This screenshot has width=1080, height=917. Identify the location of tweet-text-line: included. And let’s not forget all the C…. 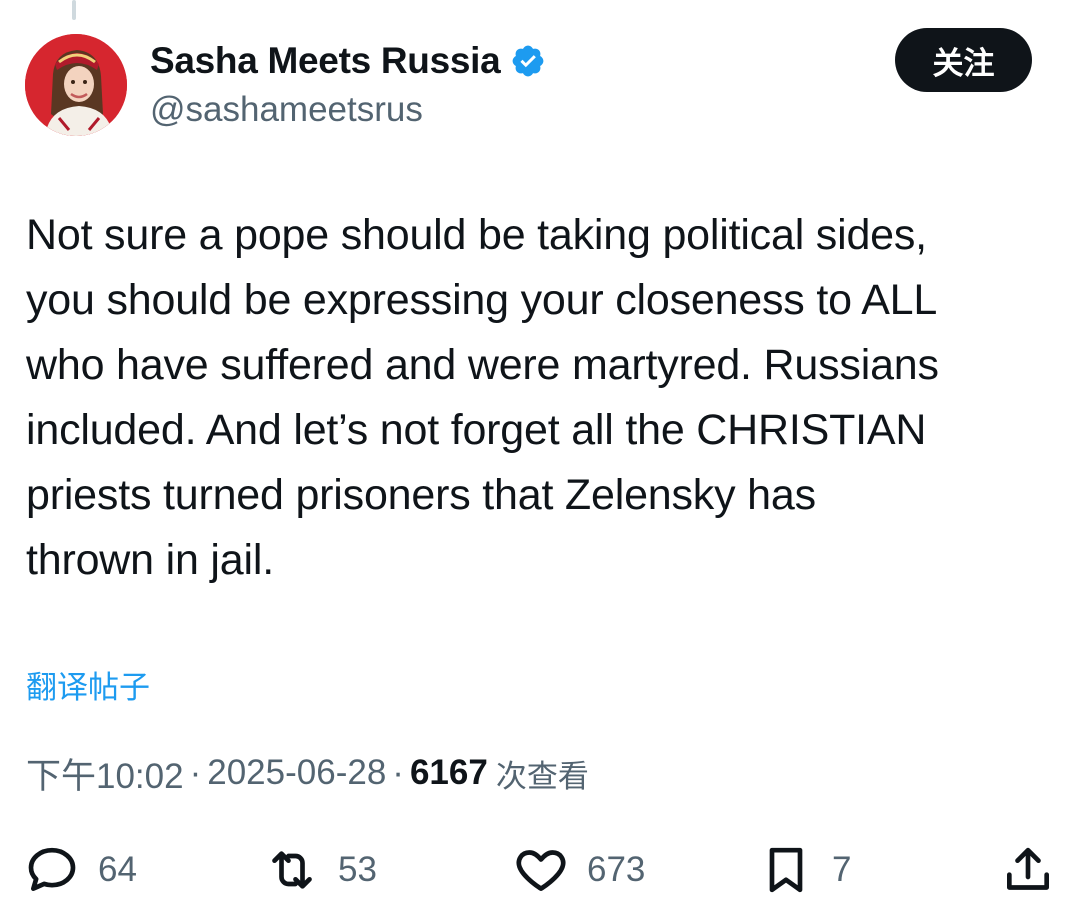
(476, 430).